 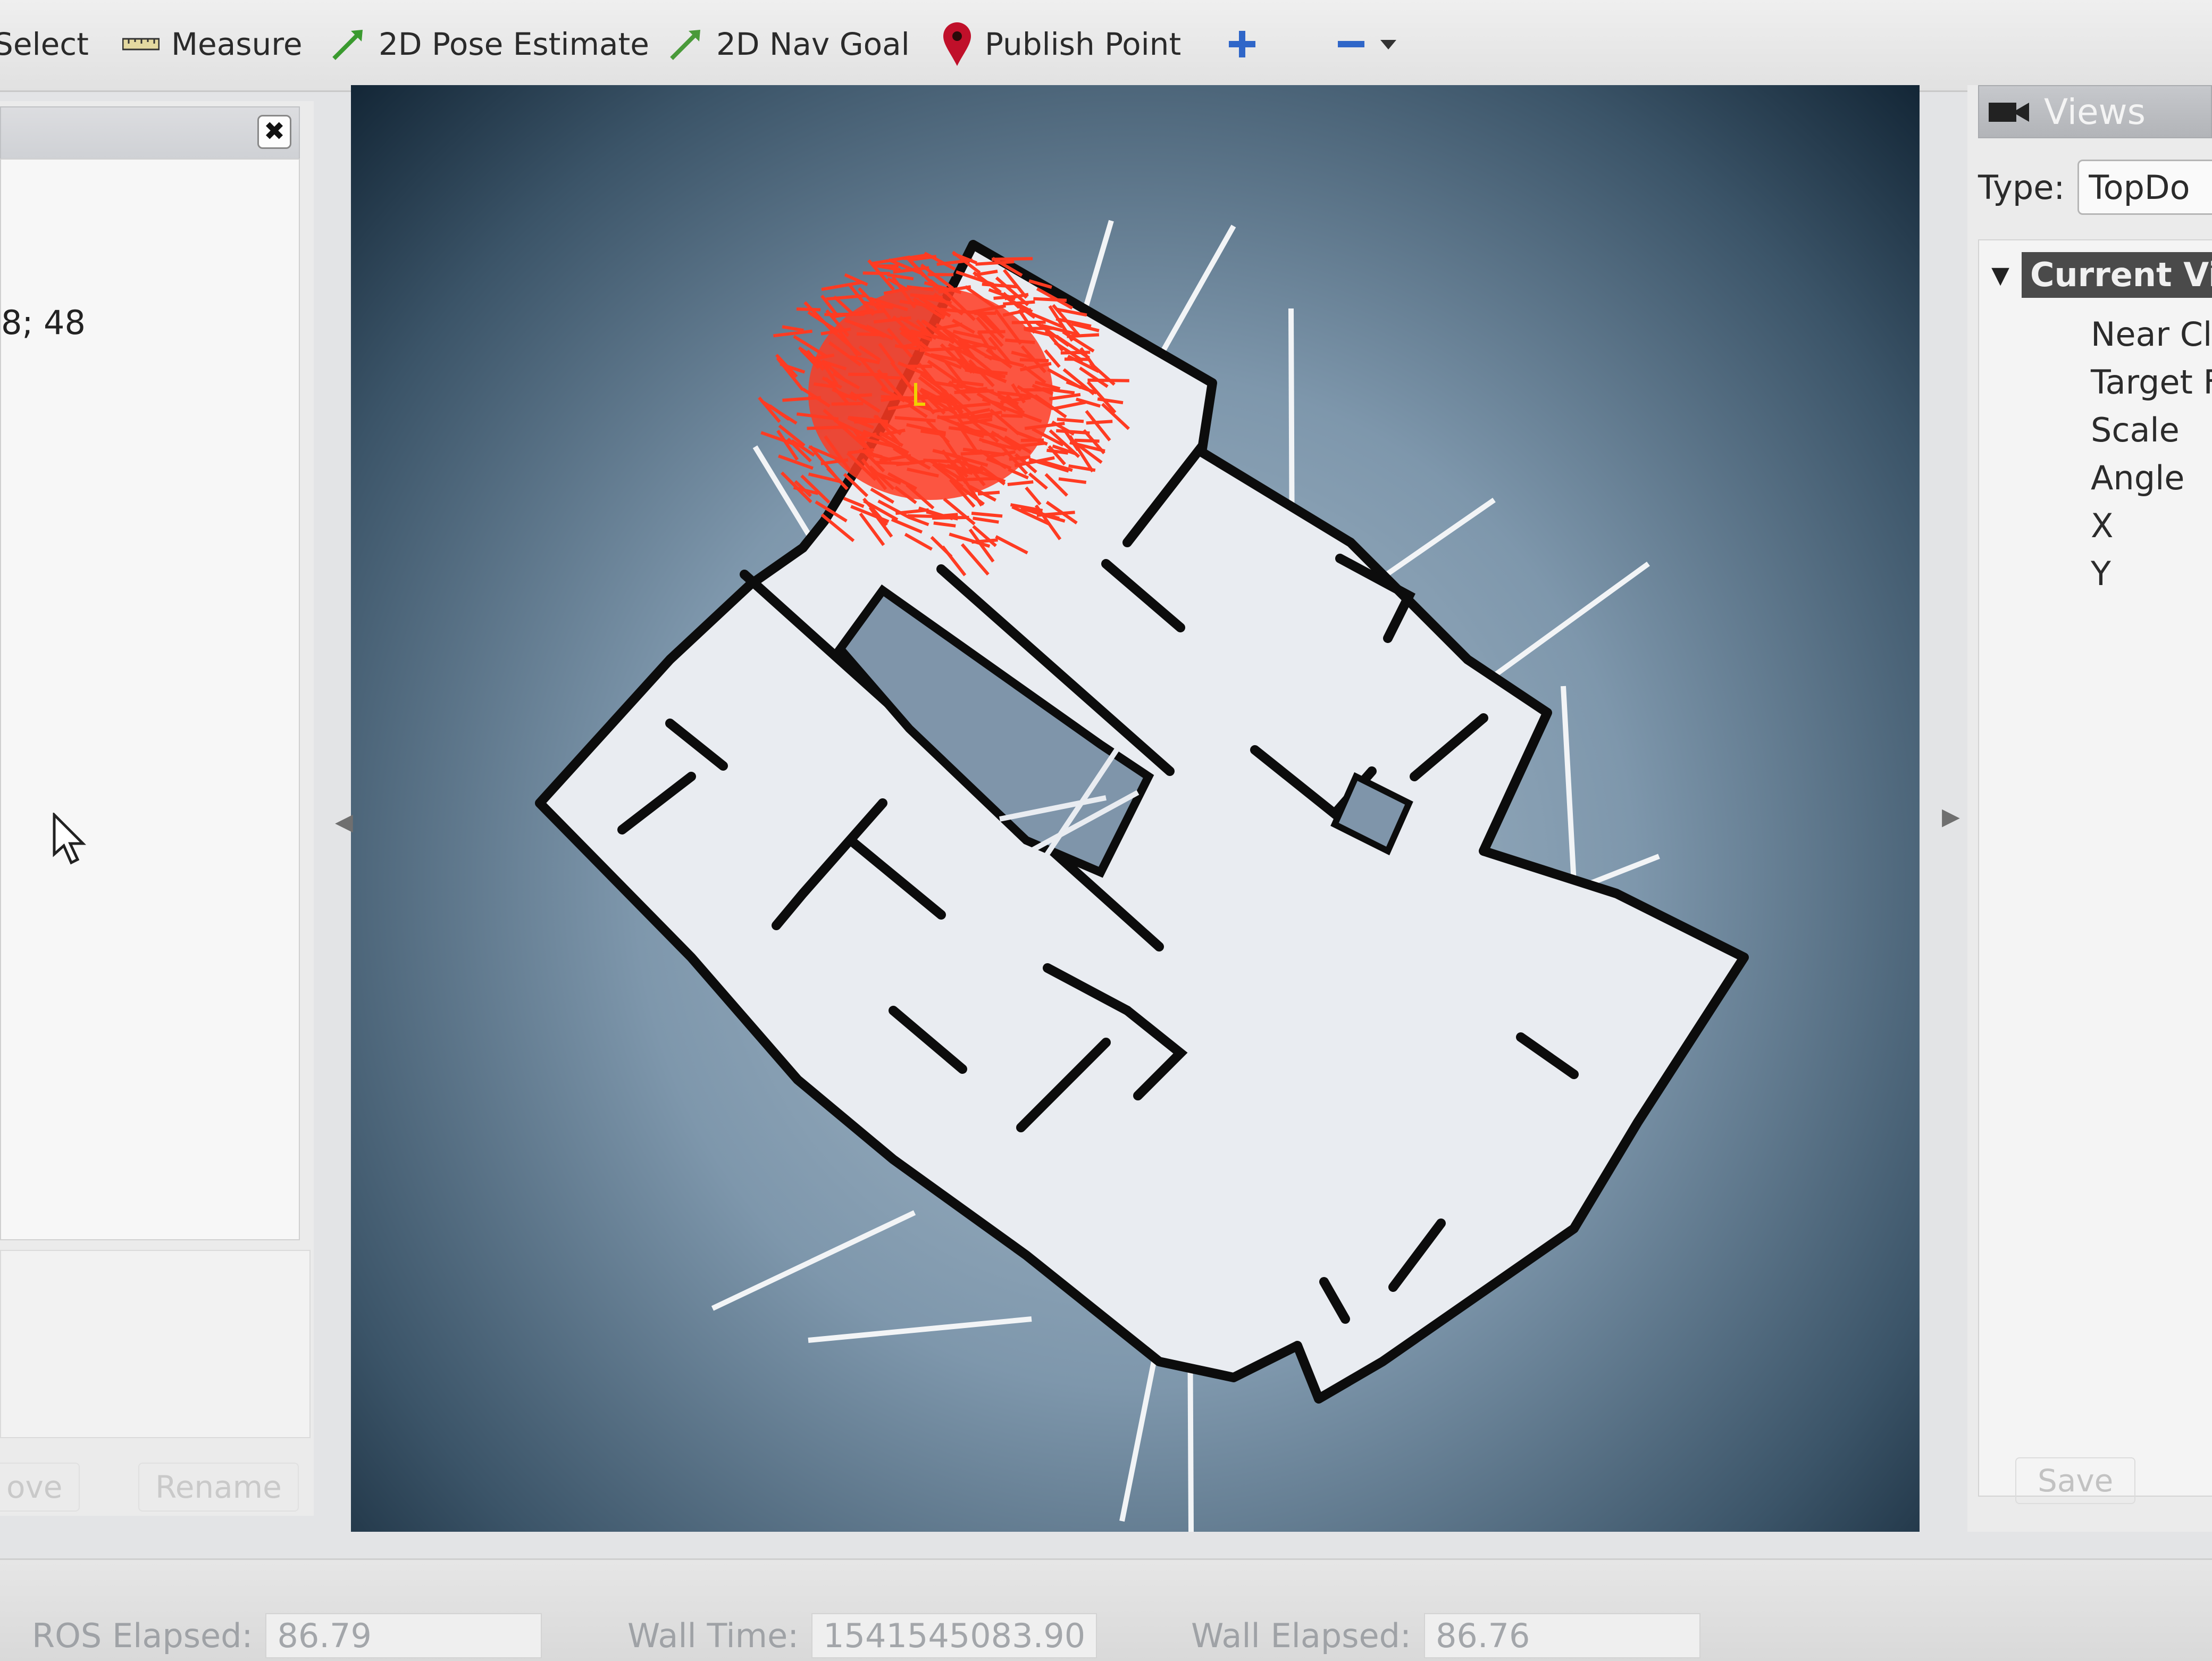 I want to click on left-panel-content: 8; 48, so click(x=150, y=699).